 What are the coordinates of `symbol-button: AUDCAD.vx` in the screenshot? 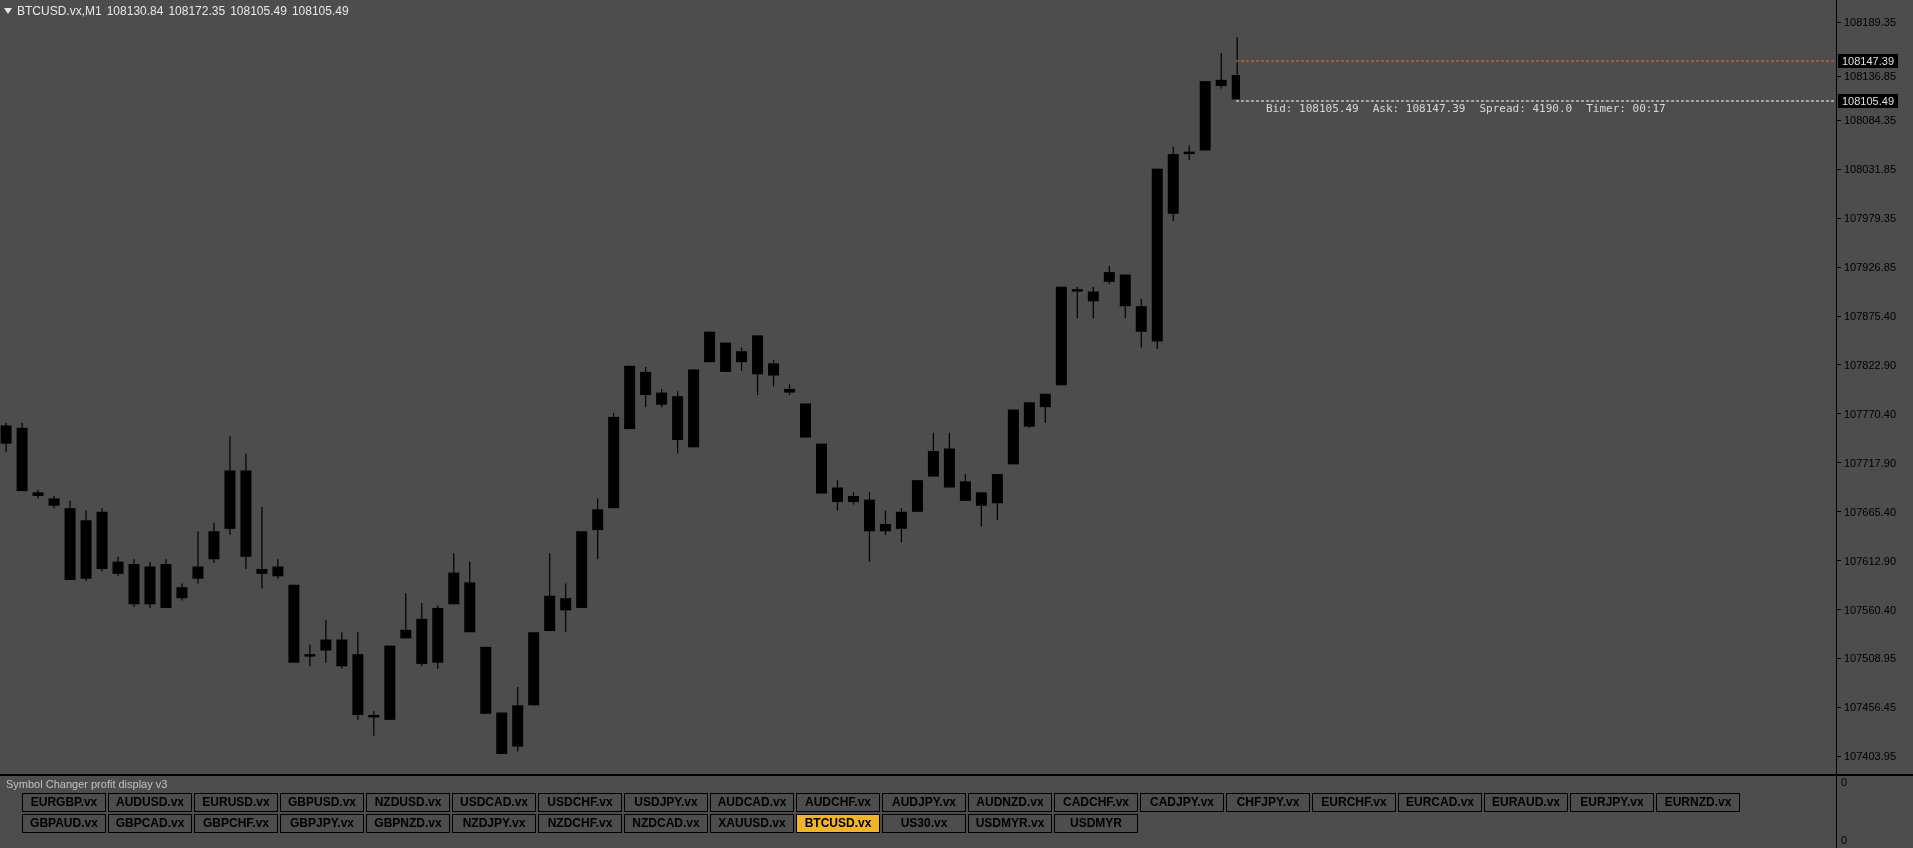 It's located at (752, 802).